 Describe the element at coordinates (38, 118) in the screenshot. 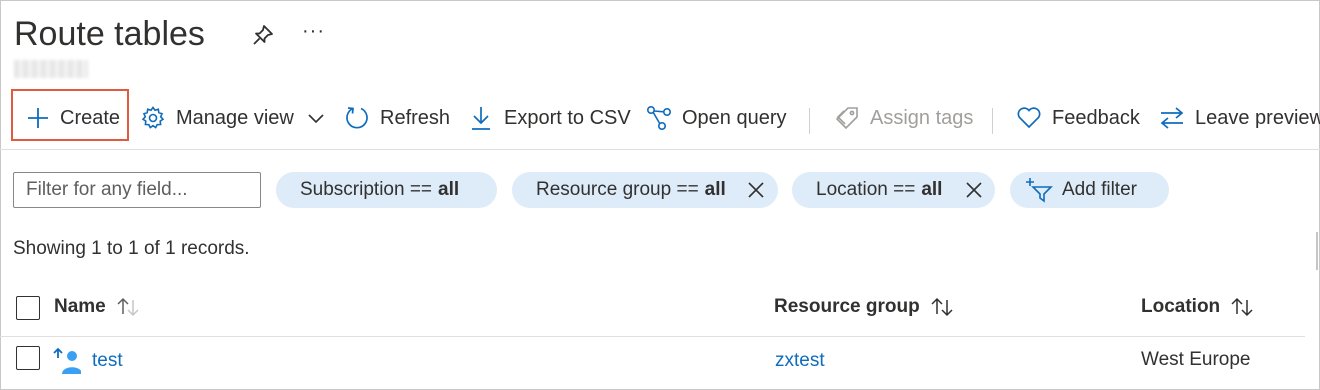

I see `plus-icon` at that location.